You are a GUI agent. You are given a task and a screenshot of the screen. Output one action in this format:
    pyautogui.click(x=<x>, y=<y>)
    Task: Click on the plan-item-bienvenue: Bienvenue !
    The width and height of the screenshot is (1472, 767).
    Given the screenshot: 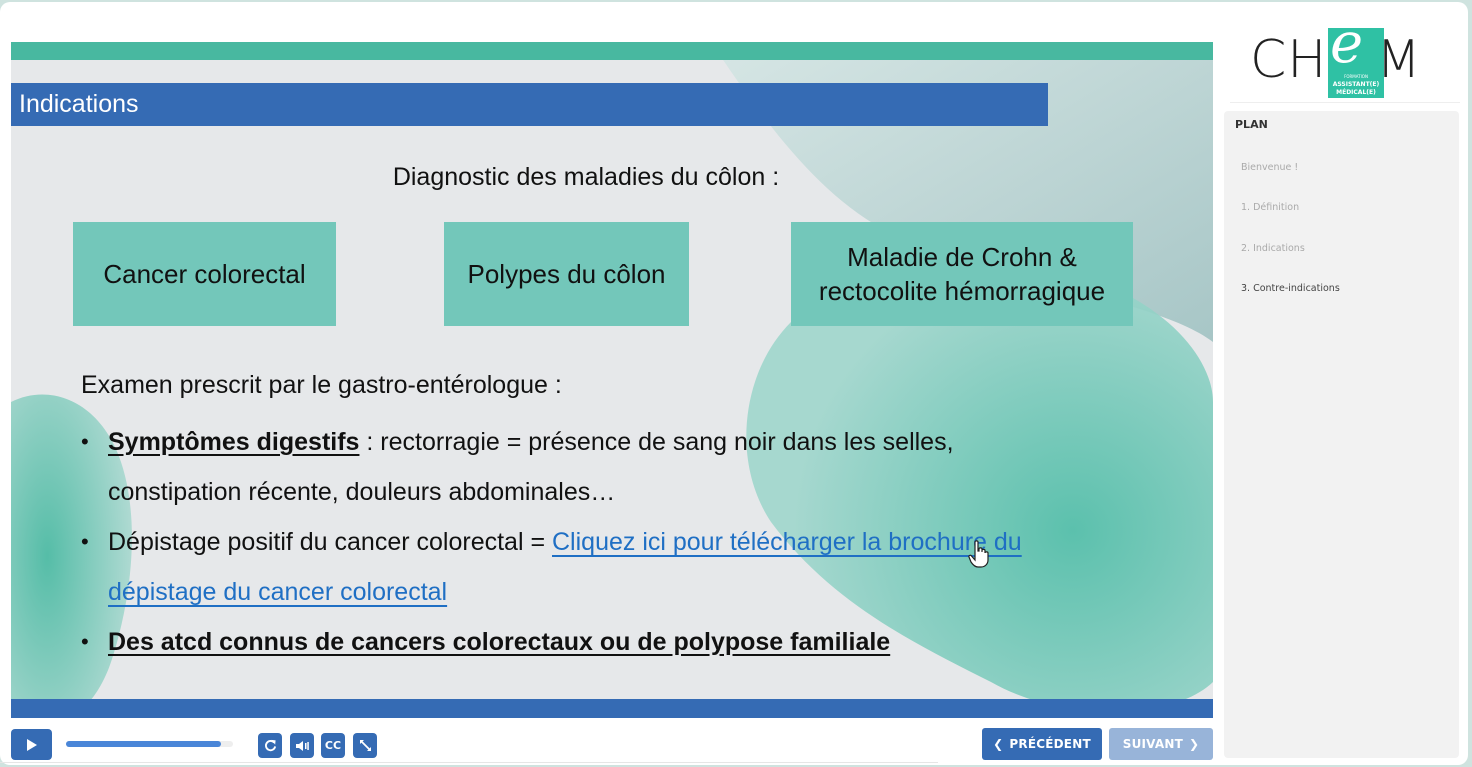 What is the action you would take?
    pyautogui.click(x=1269, y=167)
    